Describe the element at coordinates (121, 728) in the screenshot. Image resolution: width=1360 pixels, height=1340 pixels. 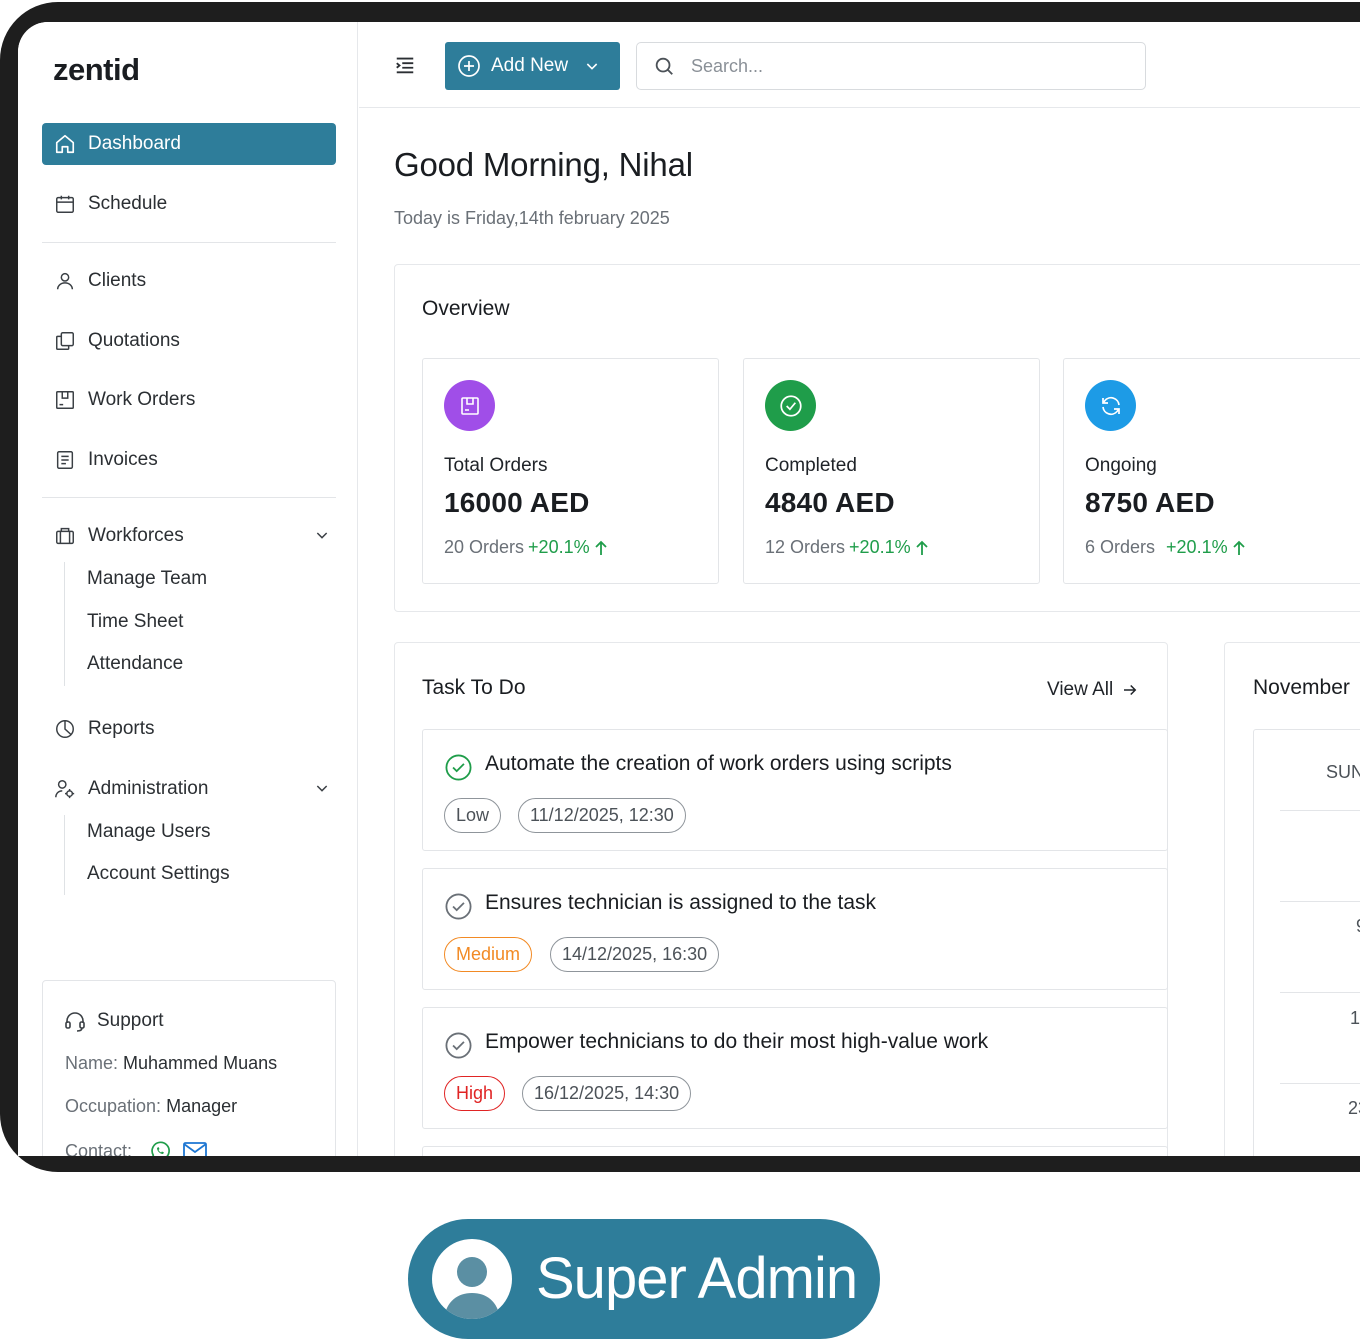
I see `sidebar-item-label: Reports` at that location.